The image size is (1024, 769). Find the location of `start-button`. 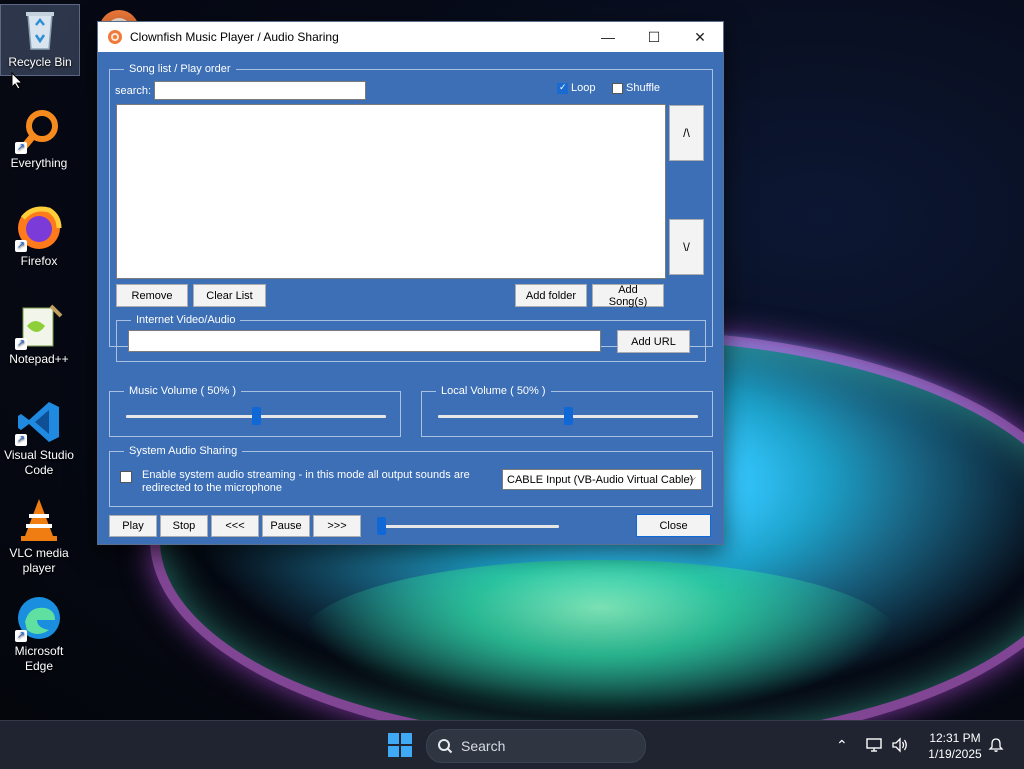

start-button is located at coordinates (400, 745).